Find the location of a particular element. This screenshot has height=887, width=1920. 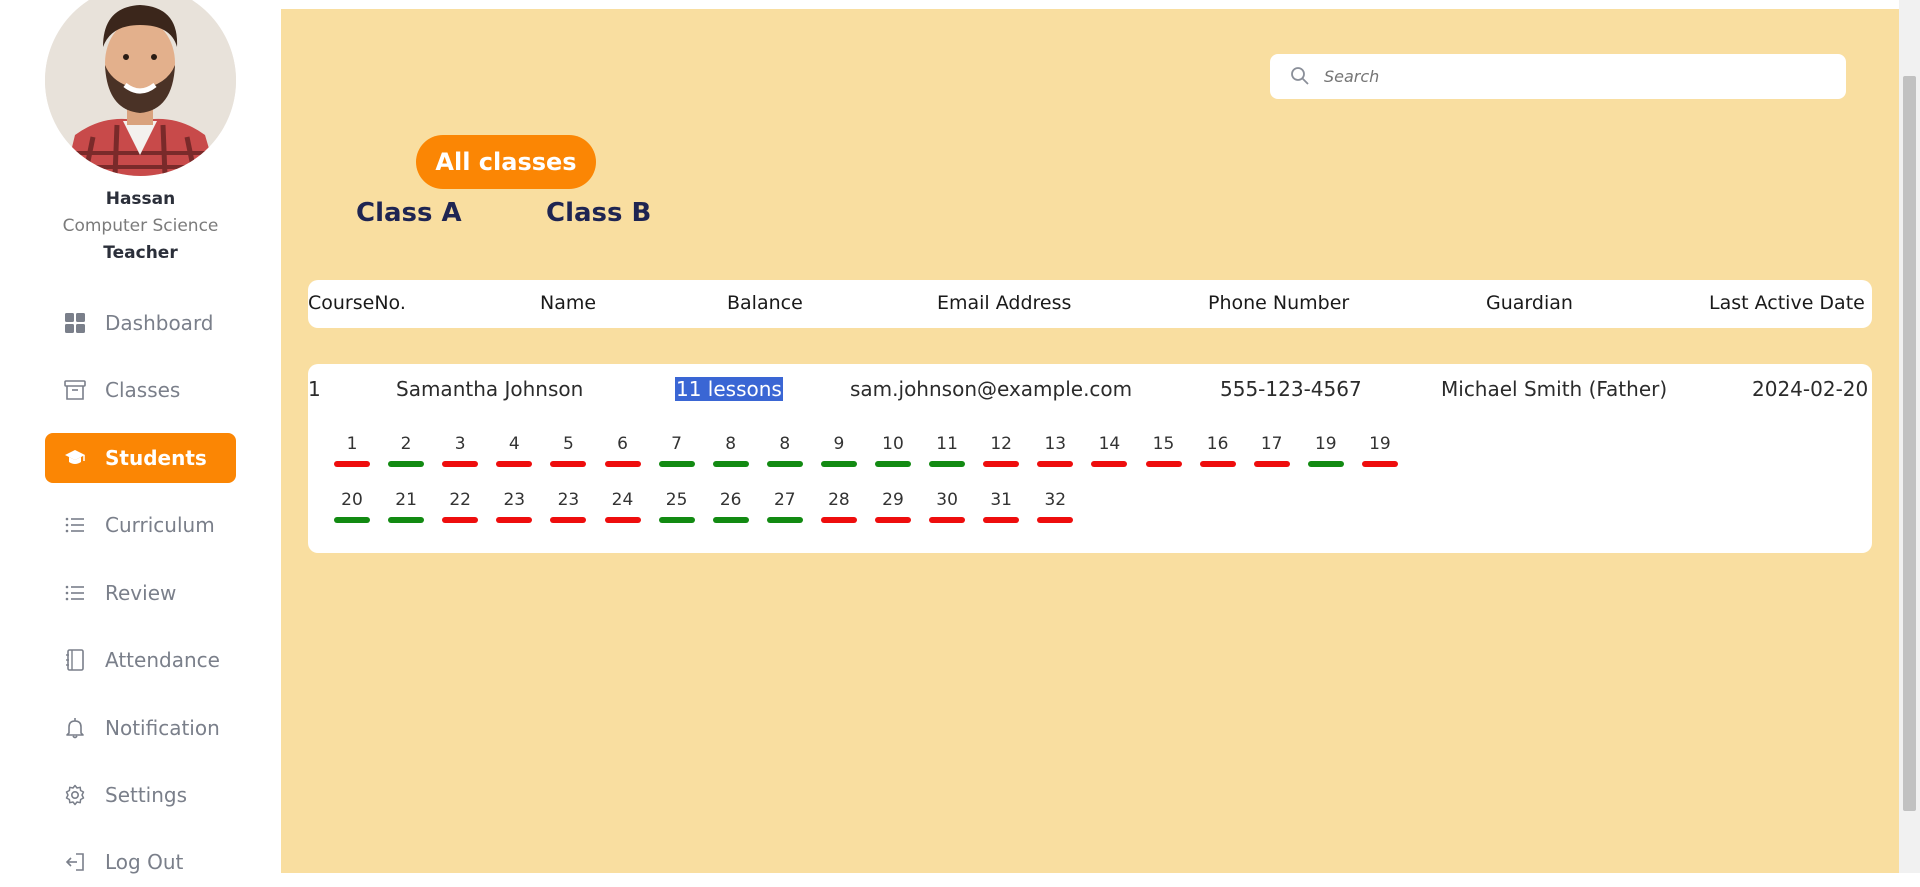

lesson-marker: 10 is located at coordinates (893, 450).